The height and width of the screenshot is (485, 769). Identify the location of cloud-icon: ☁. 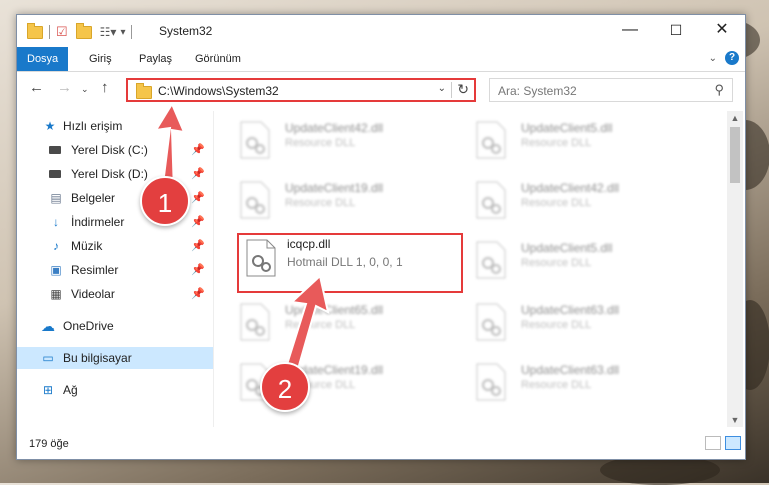
(48, 326).